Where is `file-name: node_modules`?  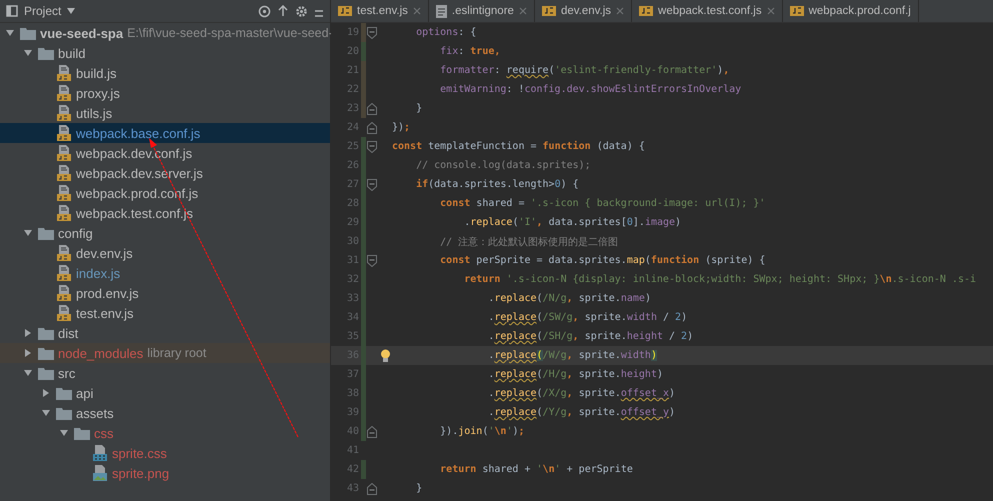
file-name: node_modules is located at coordinates (101, 353).